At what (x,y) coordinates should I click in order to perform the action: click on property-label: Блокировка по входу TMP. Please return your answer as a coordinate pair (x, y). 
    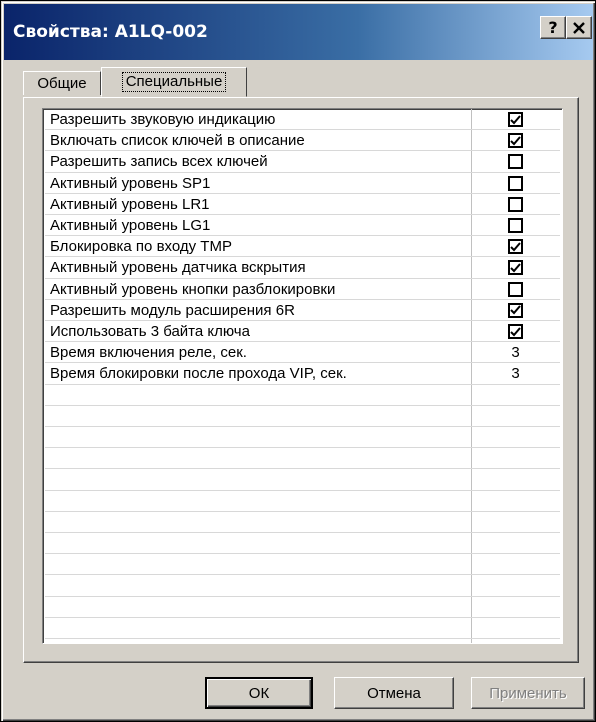
    Looking at the image, I should click on (141, 247).